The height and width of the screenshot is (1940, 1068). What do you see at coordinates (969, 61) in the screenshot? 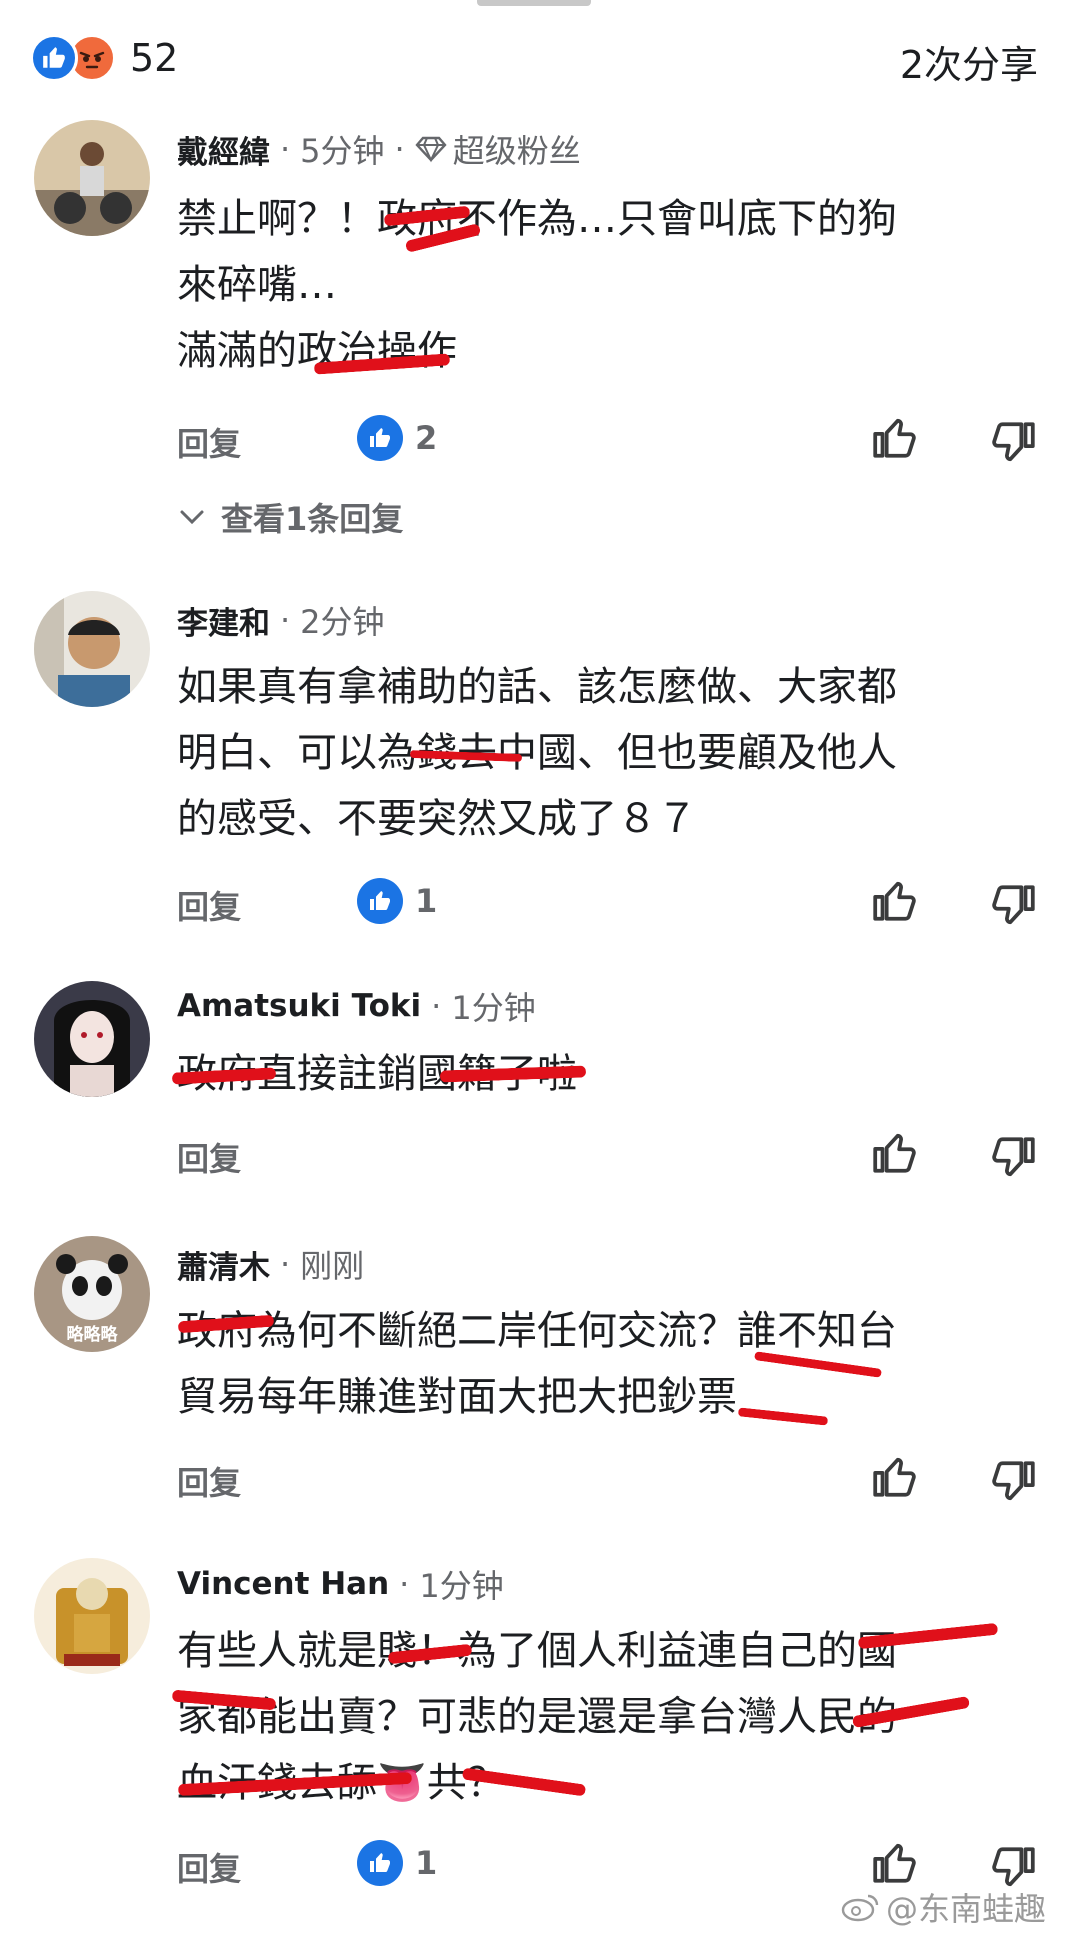
I see `share-count: 2次分享` at bounding box center [969, 61].